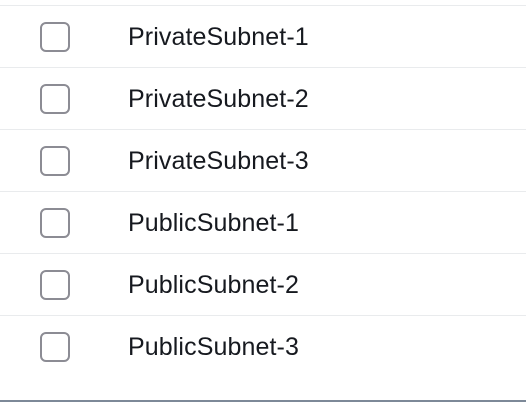  I want to click on subnet-label: PrivateSubnet-3, so click(218, 160).